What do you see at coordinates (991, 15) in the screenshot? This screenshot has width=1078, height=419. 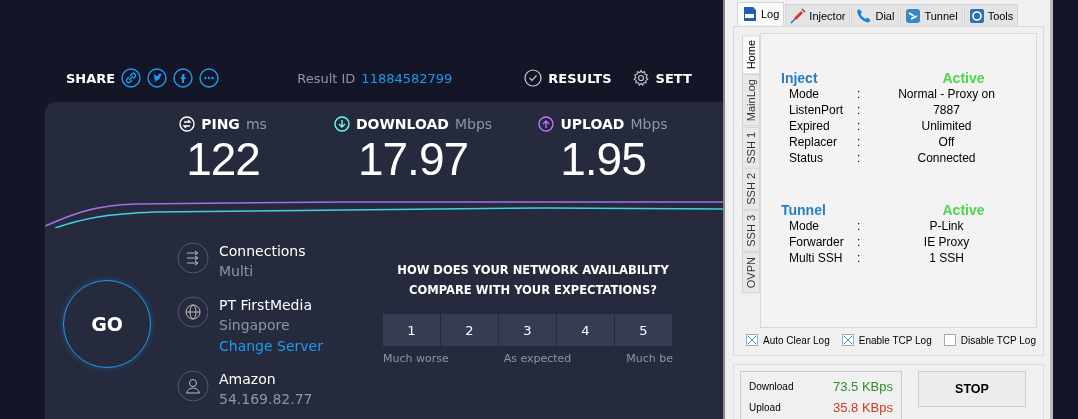 I see `tab: Tools` at bounding box center [991, 15].